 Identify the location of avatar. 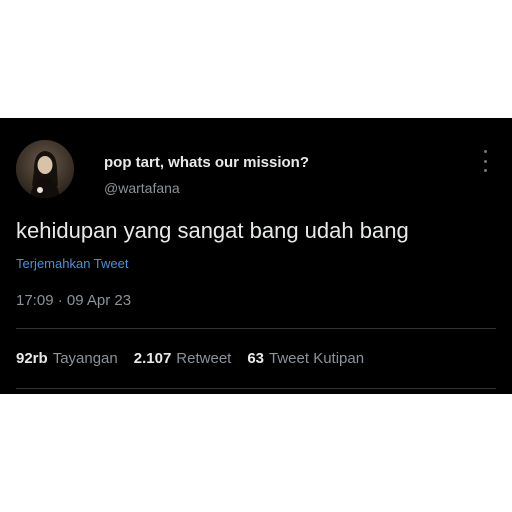
(45, 169).